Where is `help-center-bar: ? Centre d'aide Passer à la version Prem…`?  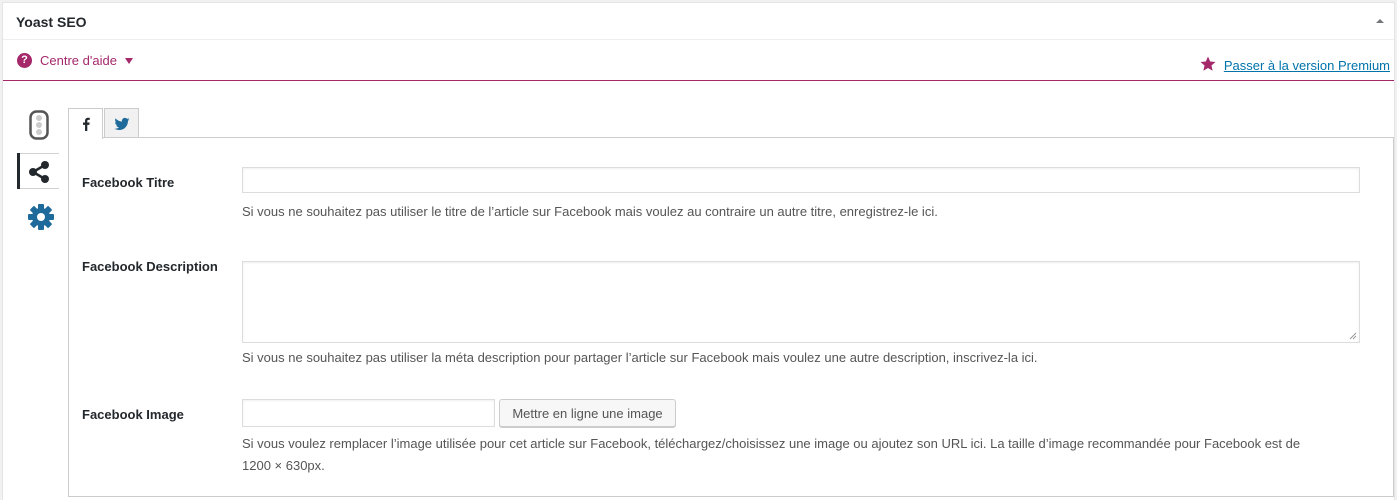 help-center-bar: ? Centre d'aide Passer à la version Prem… is located at coordinates (698, 61).